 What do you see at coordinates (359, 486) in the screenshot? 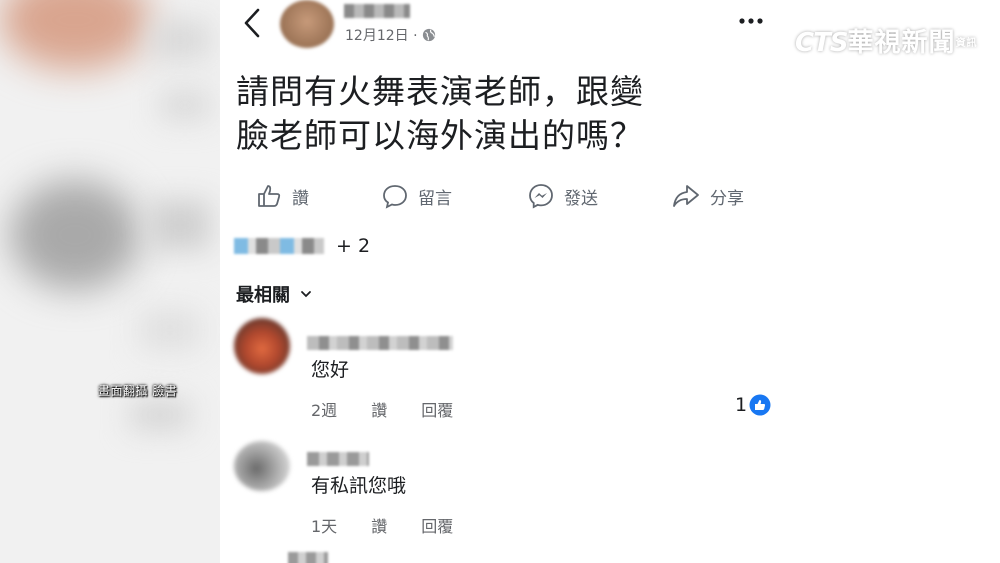
I see `comment-2-text: 有私訊您哦` at bounding box center [359, 486].